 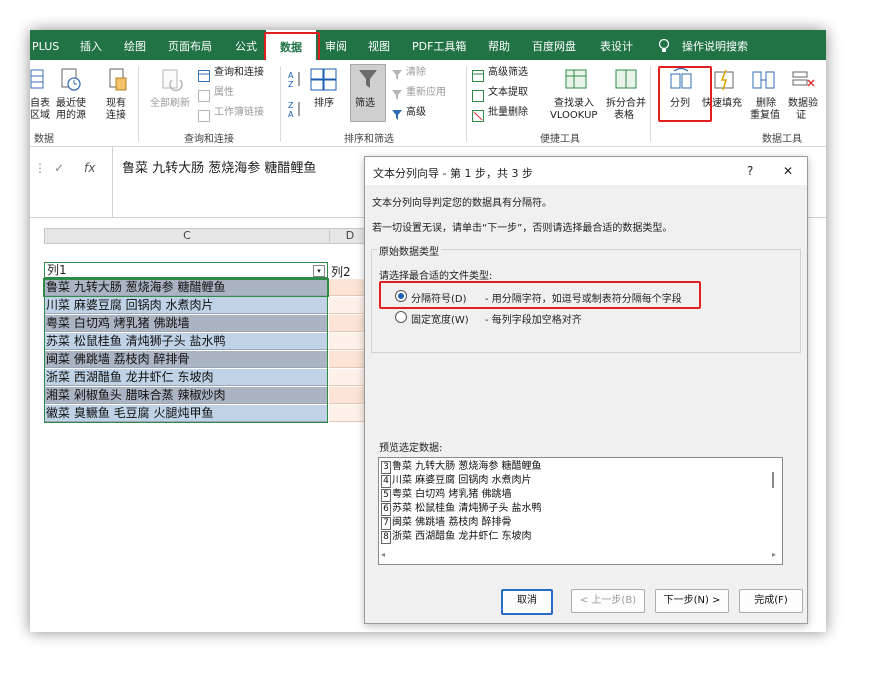 What do you see at coordinates (409, 250) in the screenshot?
I see `group-label: 原始数据类型` at bounding box center [409, 250].